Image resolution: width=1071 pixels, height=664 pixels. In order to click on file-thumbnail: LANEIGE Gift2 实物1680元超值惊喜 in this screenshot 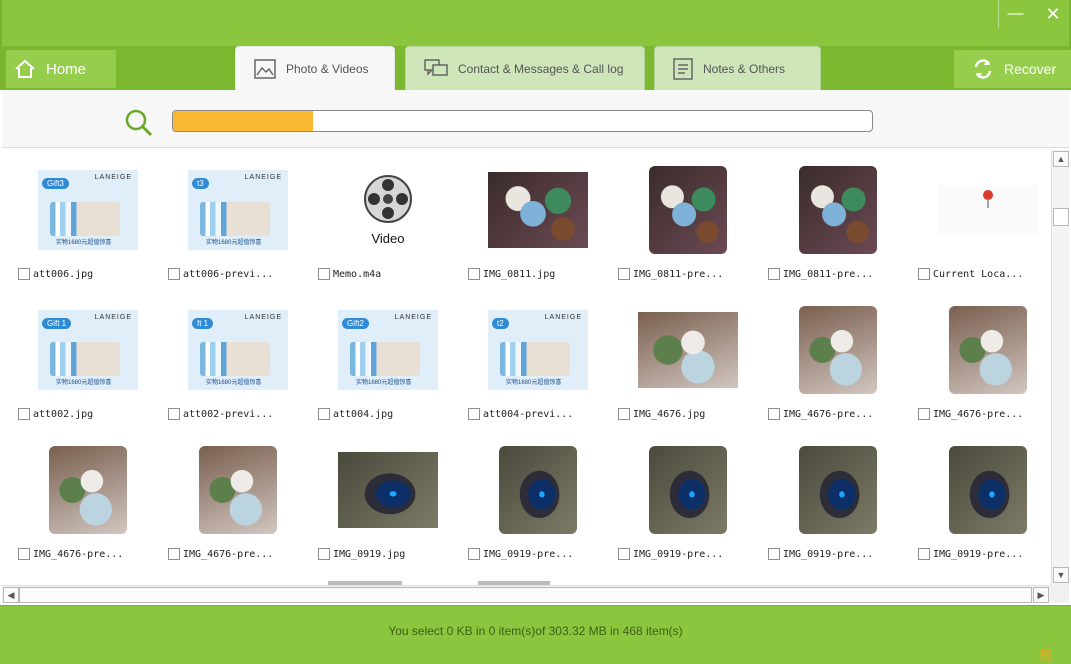, I will do `click(388, 350)`.